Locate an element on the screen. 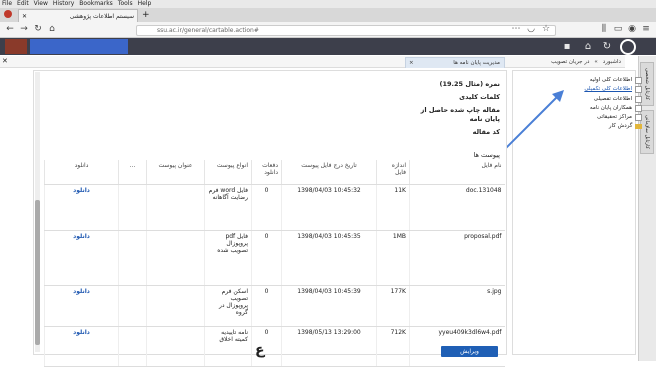  col-file-name: نام فایل is located at coordinates (457, 172).